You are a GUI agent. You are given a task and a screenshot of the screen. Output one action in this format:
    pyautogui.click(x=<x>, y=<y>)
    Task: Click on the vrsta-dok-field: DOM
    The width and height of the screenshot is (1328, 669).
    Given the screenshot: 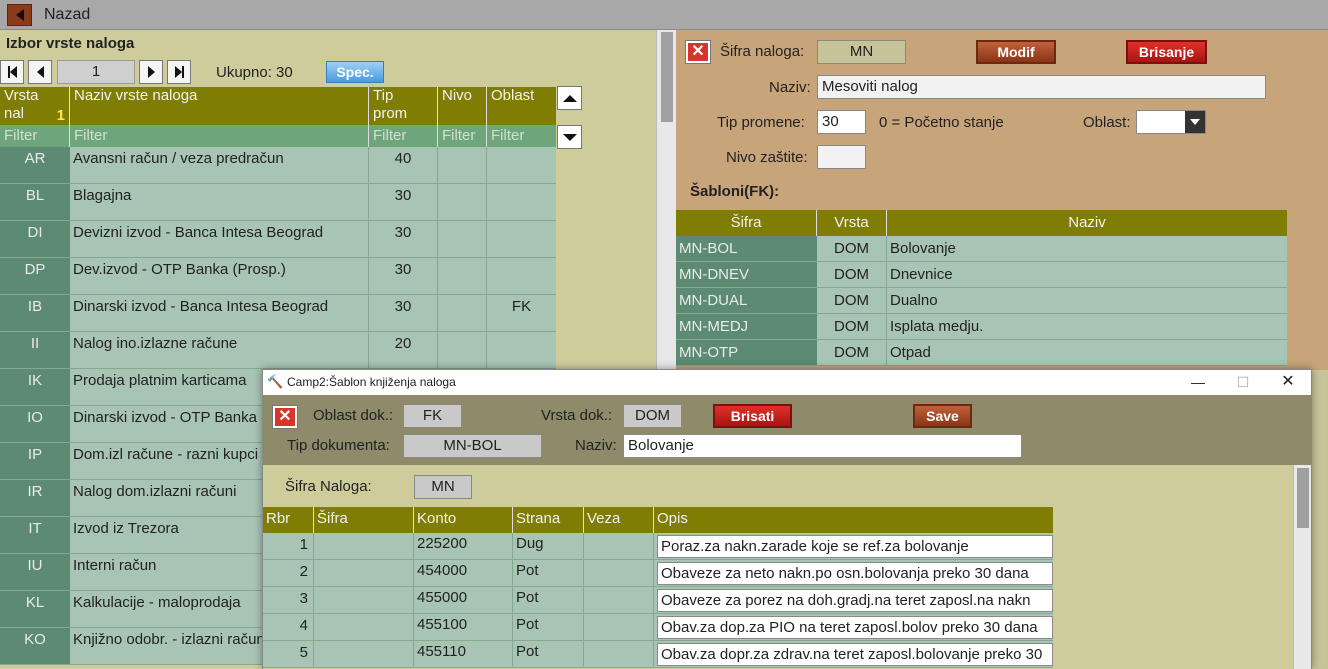 What is the action you would take?
    pyautogui.click(x=652, y=416)
    